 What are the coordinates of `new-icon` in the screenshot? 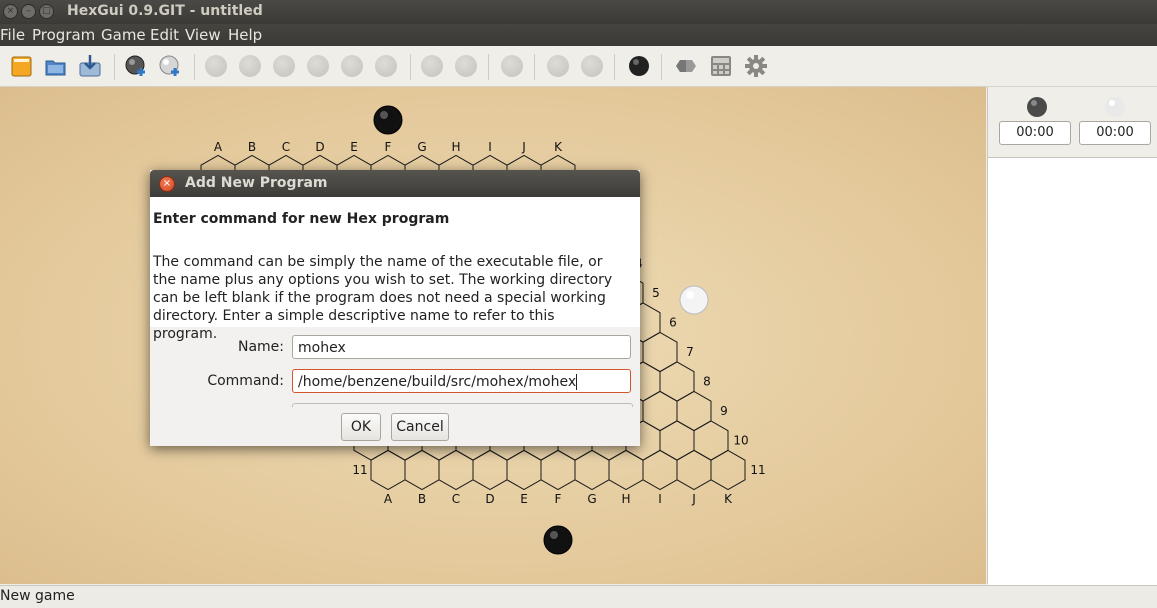 It's located at (22, 66).